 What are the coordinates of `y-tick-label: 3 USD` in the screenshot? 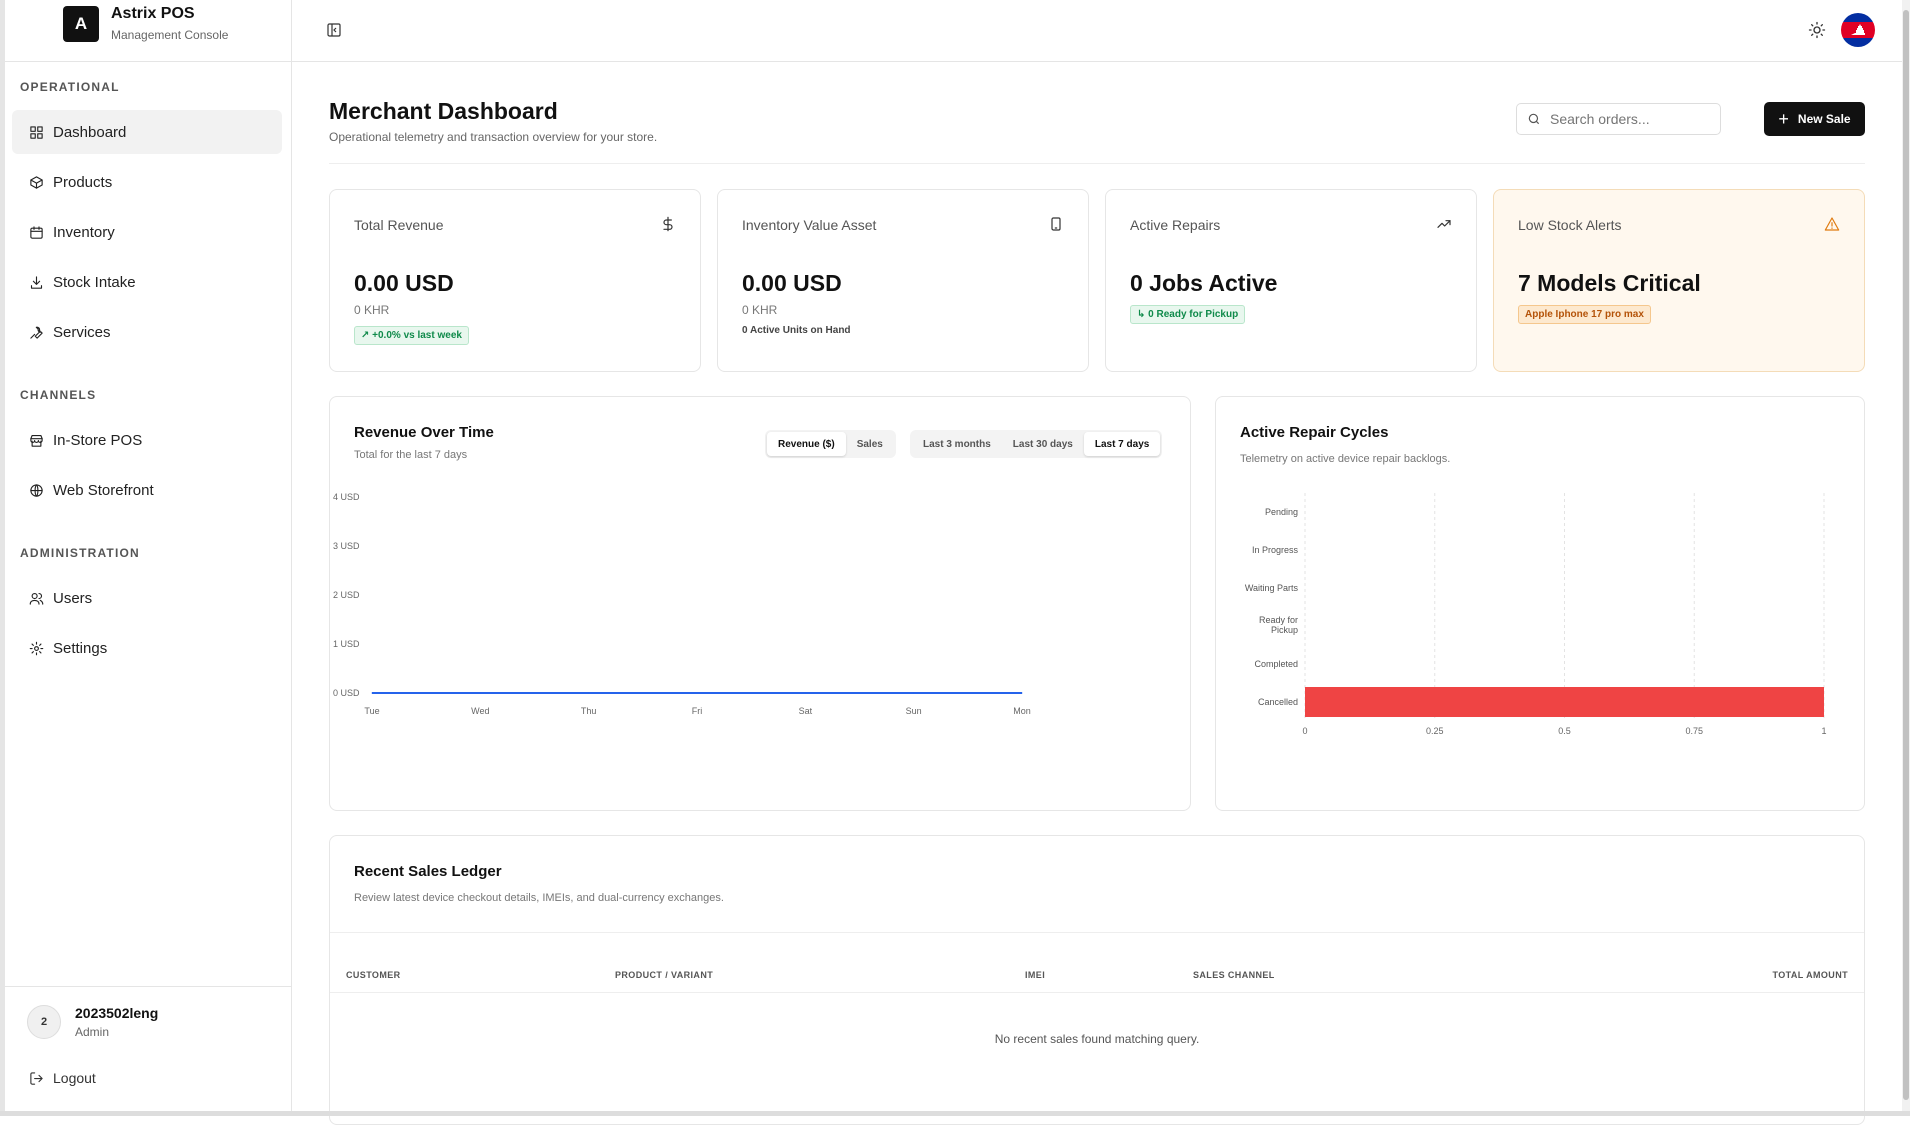 It's located at (346, 546).